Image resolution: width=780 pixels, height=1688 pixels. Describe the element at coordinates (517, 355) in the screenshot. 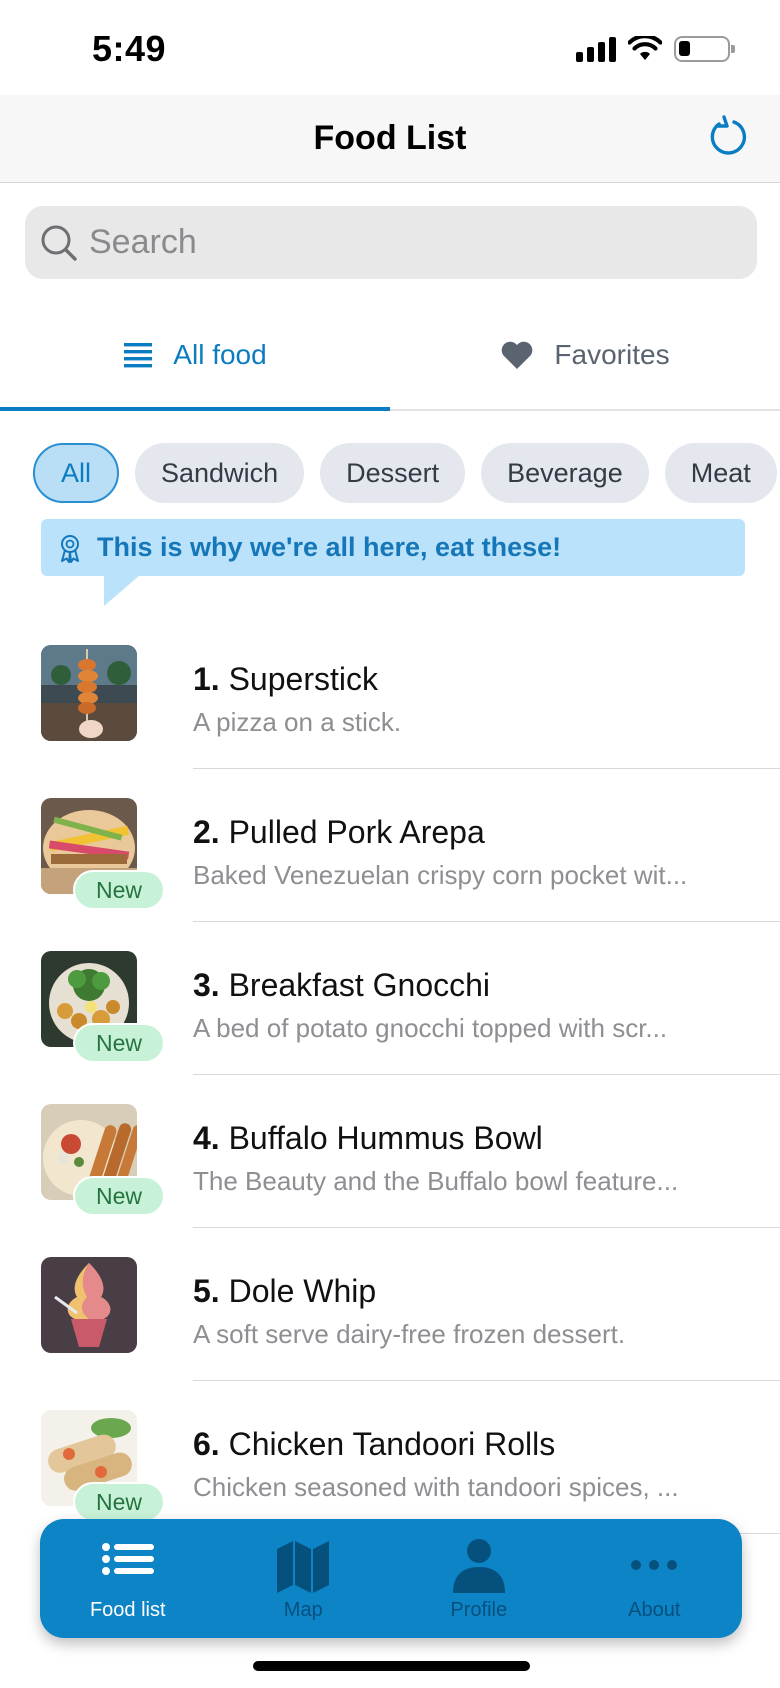

I see `heart-icon` at that location.